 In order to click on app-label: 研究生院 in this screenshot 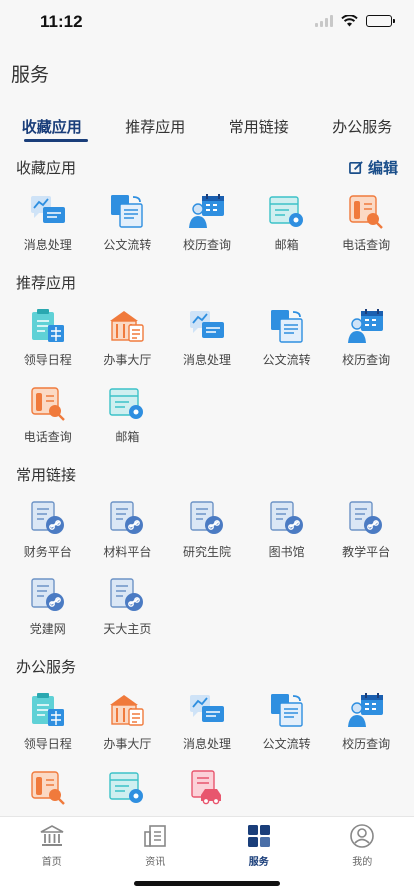, I will do `click(206, 552)`.